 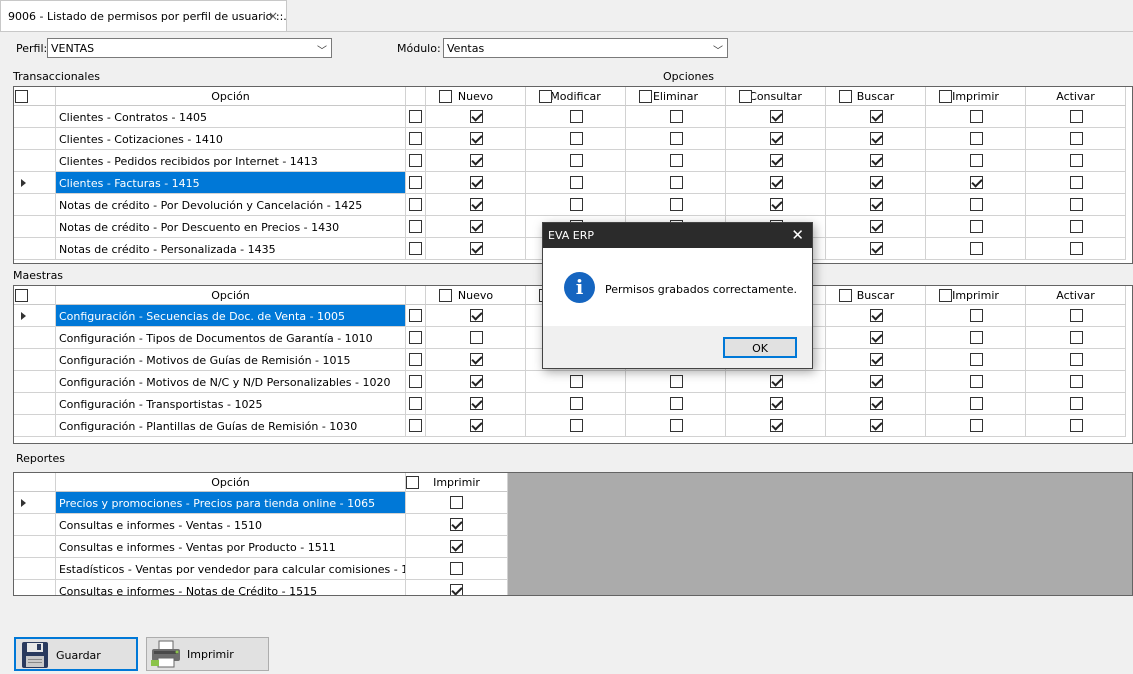 What do you see at coordinates (573, 117) in the screenshot?
I see `table-row: Clientes - Contratos - 1405` at bounding box center [573, 117].